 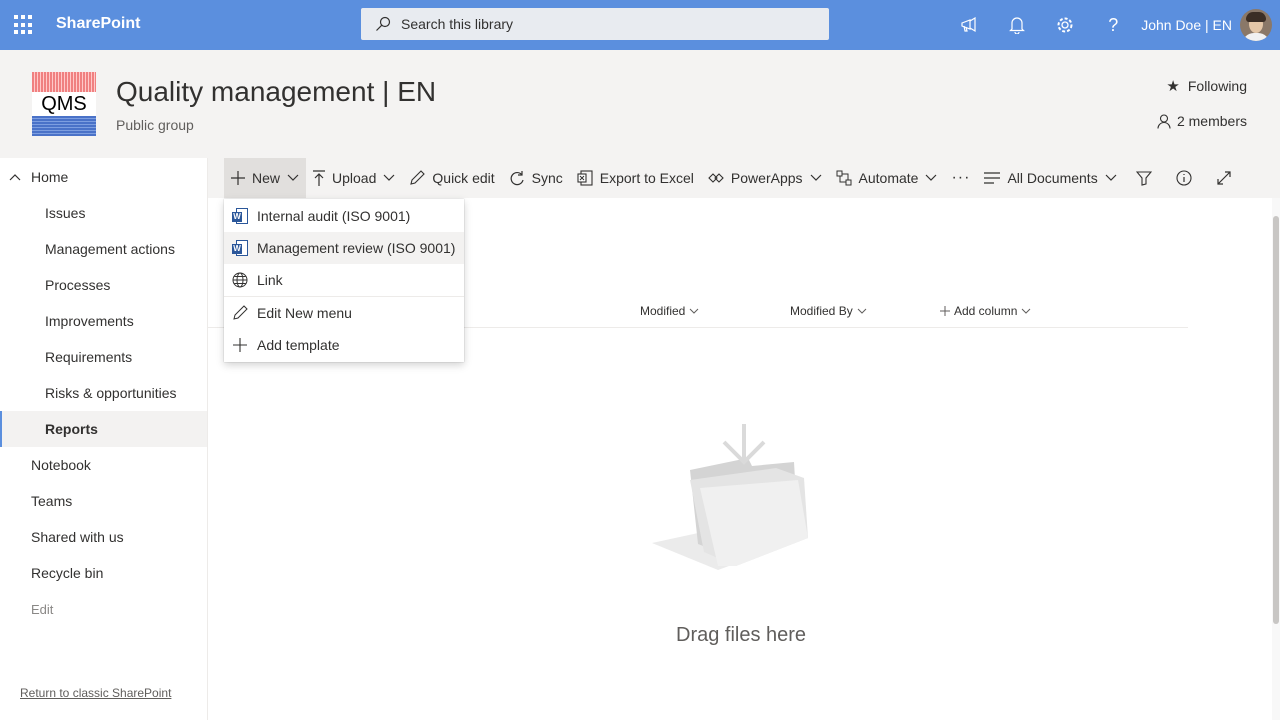 I want to click on search-icon, so click(x=383, y=23).